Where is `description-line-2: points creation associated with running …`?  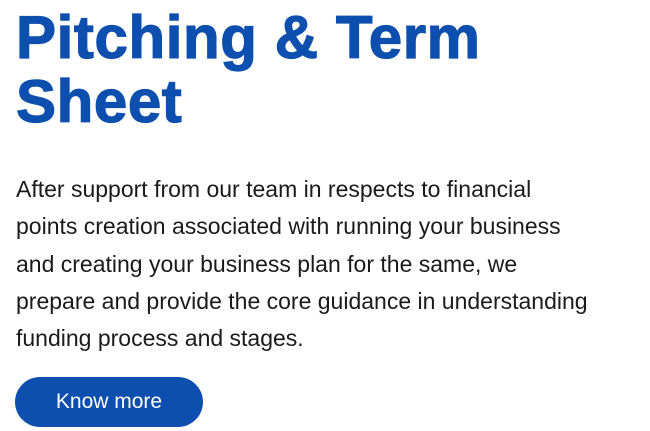
description-line-2: points creation associated with running … is located at coordinates (288, 226).